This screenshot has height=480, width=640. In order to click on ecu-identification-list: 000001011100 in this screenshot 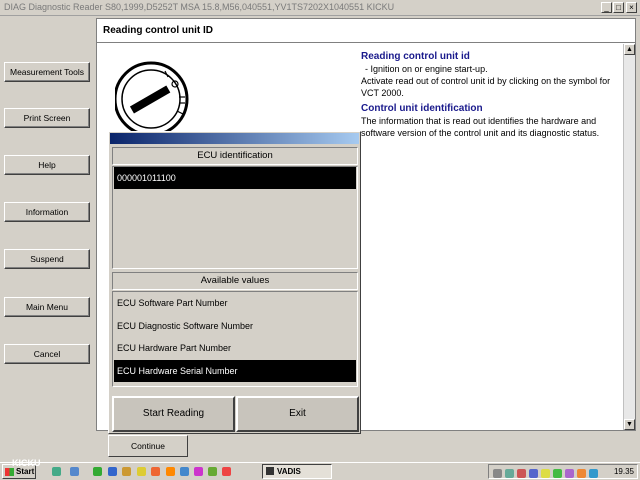, I will do `click(235, 217)`.